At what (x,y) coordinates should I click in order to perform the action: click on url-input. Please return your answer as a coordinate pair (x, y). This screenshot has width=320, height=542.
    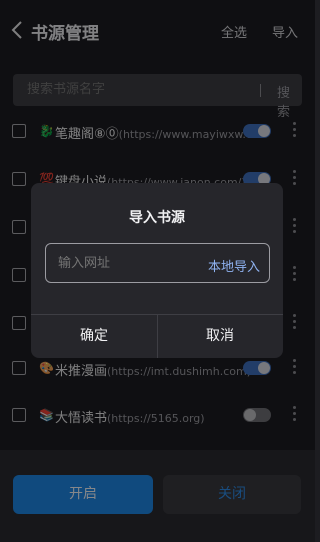
    Looking at the image, I should click on (128, 263).